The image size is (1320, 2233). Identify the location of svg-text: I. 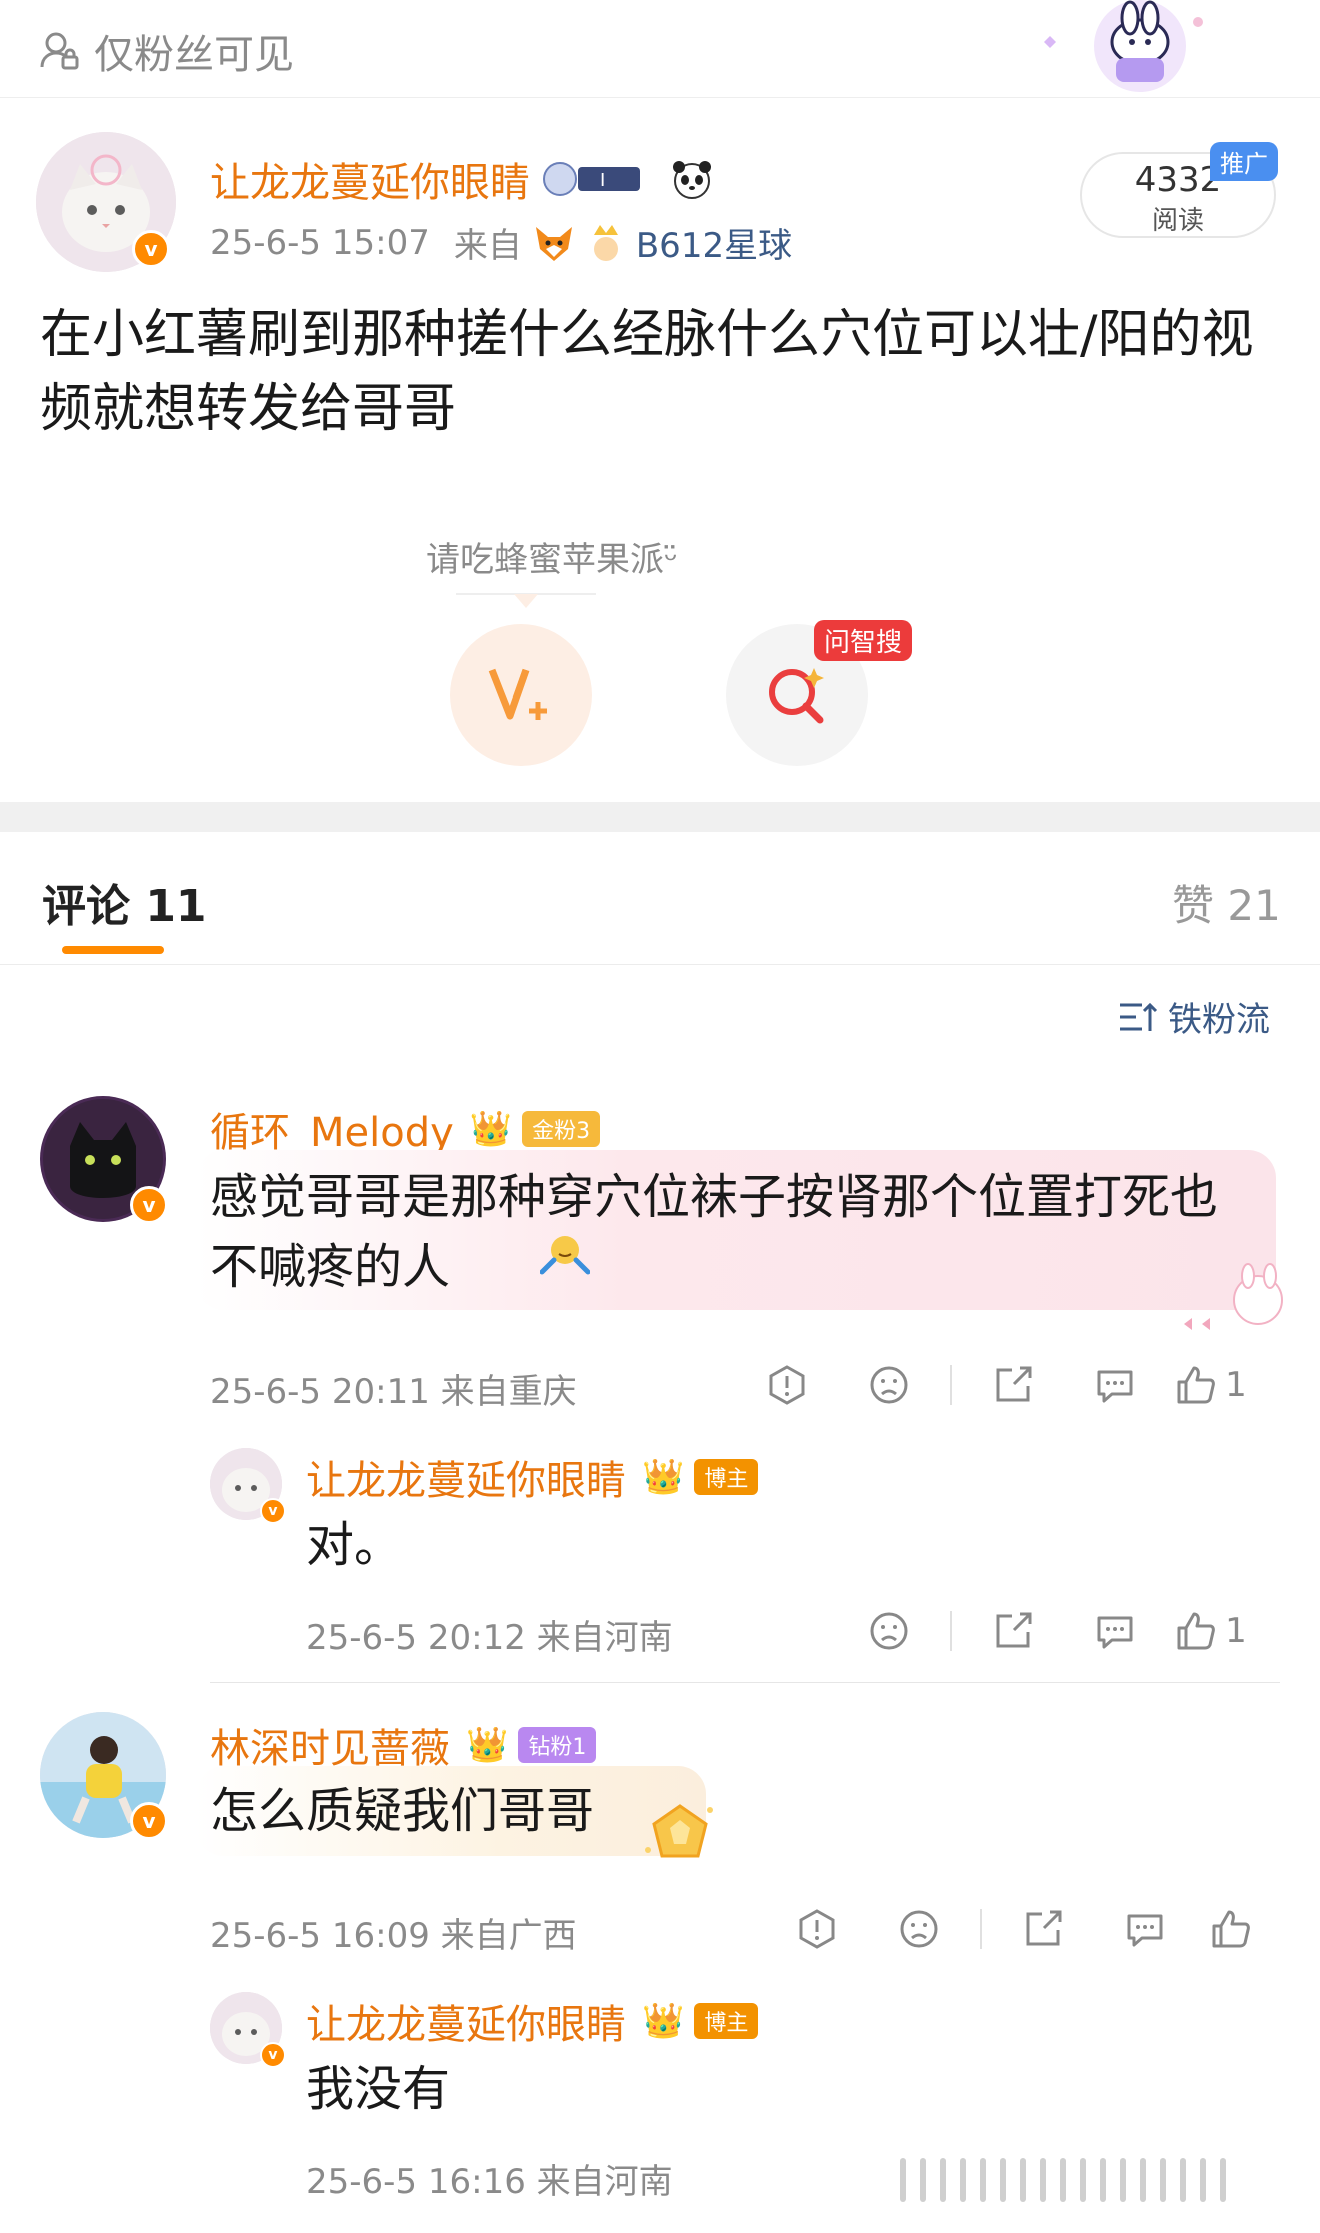
(602, 180).